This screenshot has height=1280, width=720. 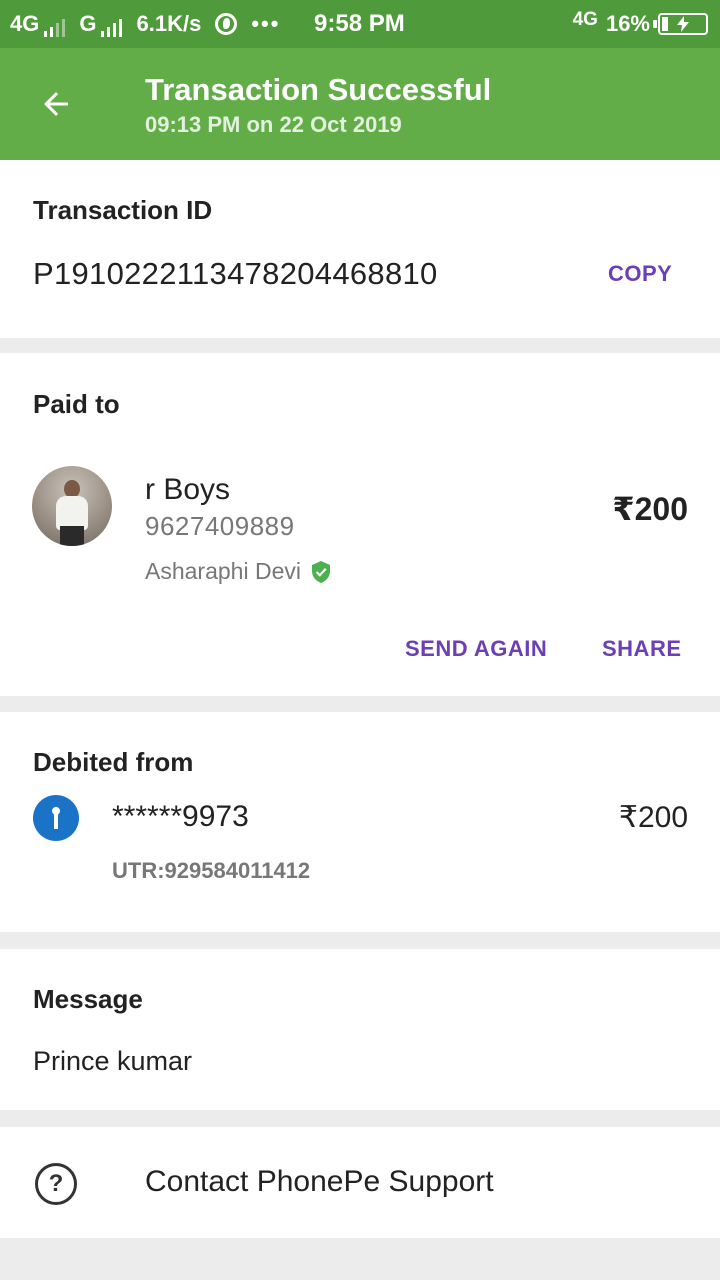 I want to click on status-bar: 4G G 6.1K/s ••• 9:58 PM 4G 16%, so click(x=360, y=24).